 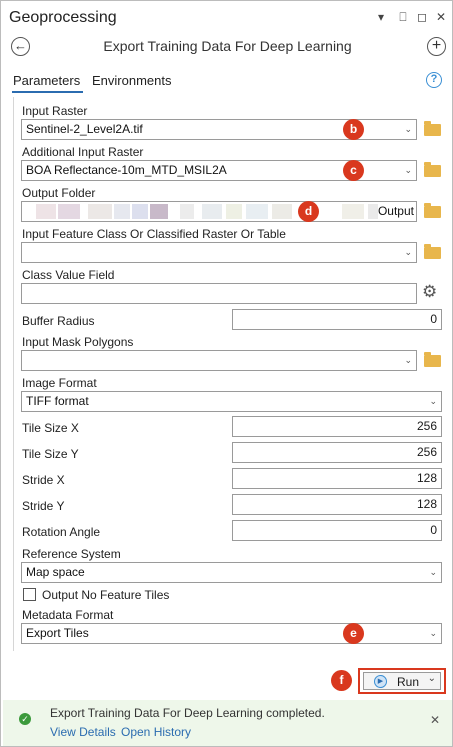 What do you see at coordinates (25, 719) in the screenshot?
I see `success-check-icon: ✓` at bounding box center [25, 719].